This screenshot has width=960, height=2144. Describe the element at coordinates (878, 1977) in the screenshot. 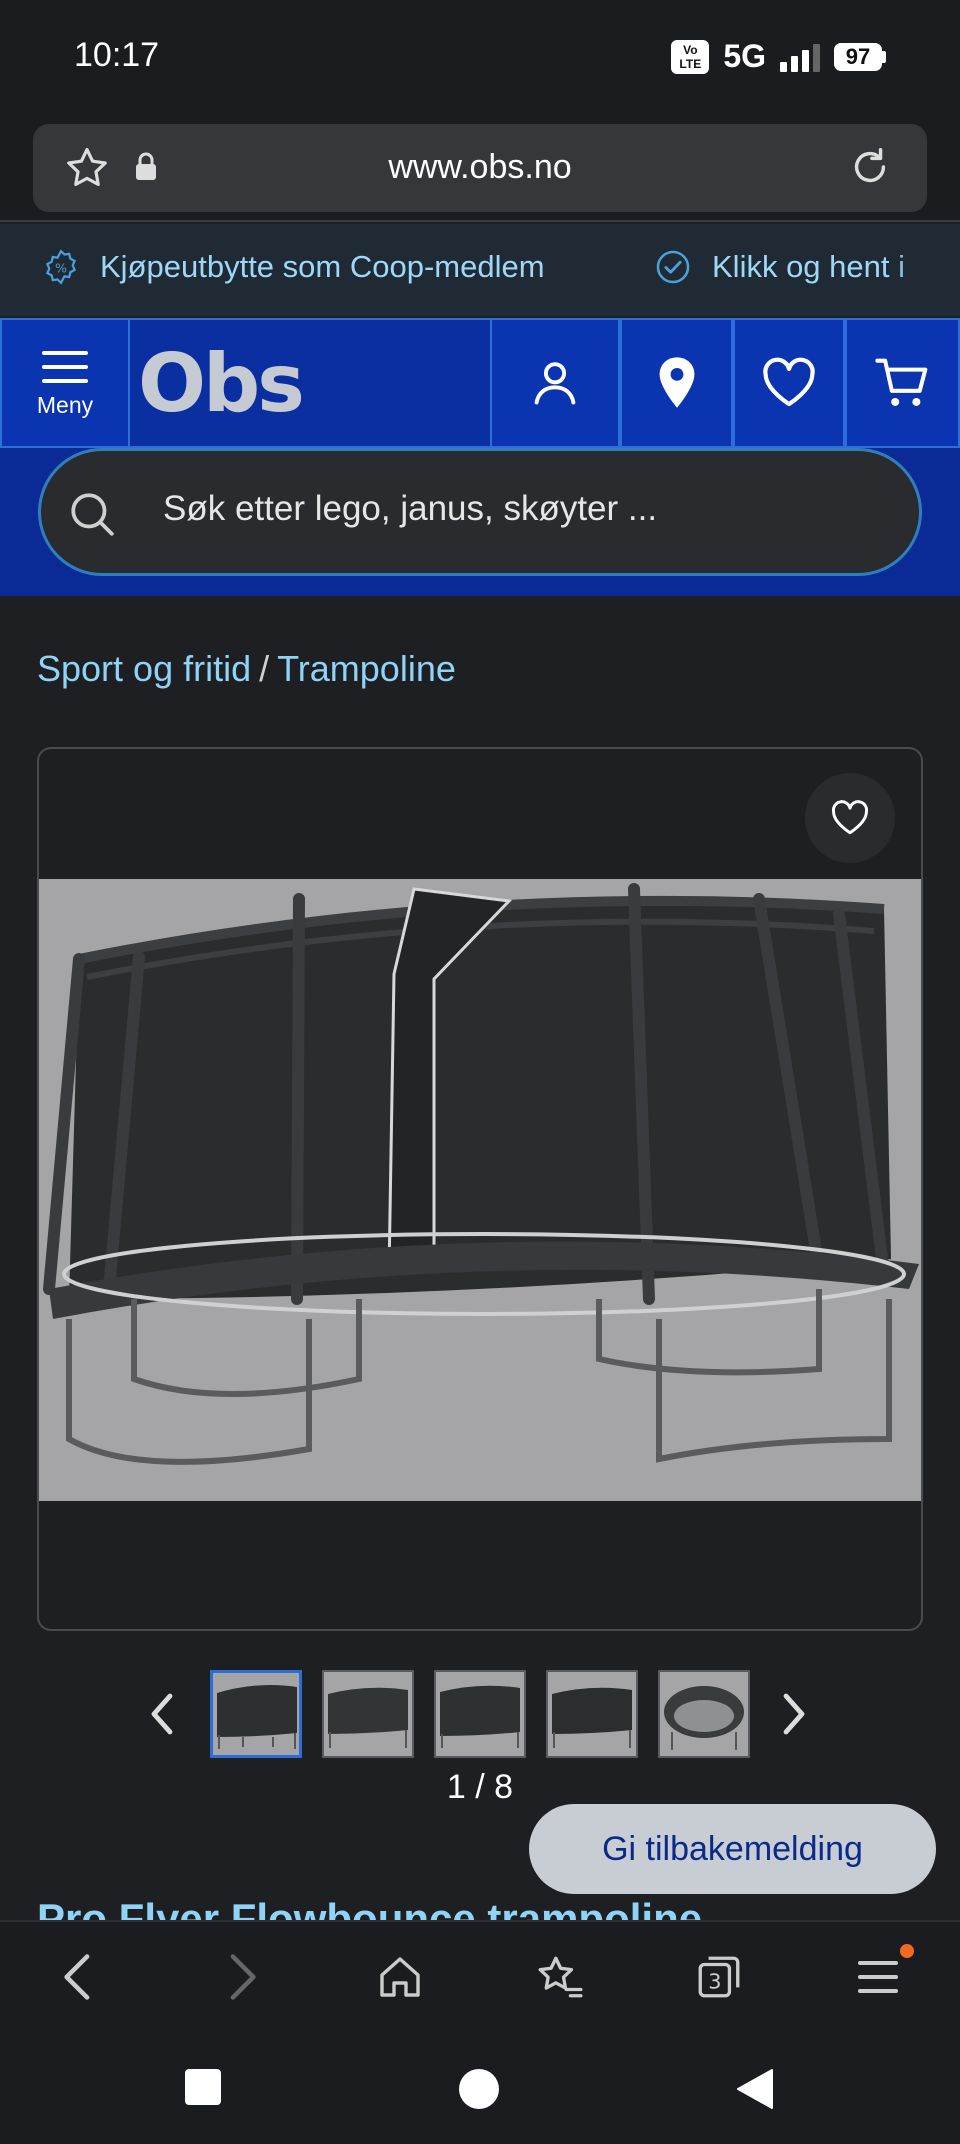

I see `menu-icon` at that location.